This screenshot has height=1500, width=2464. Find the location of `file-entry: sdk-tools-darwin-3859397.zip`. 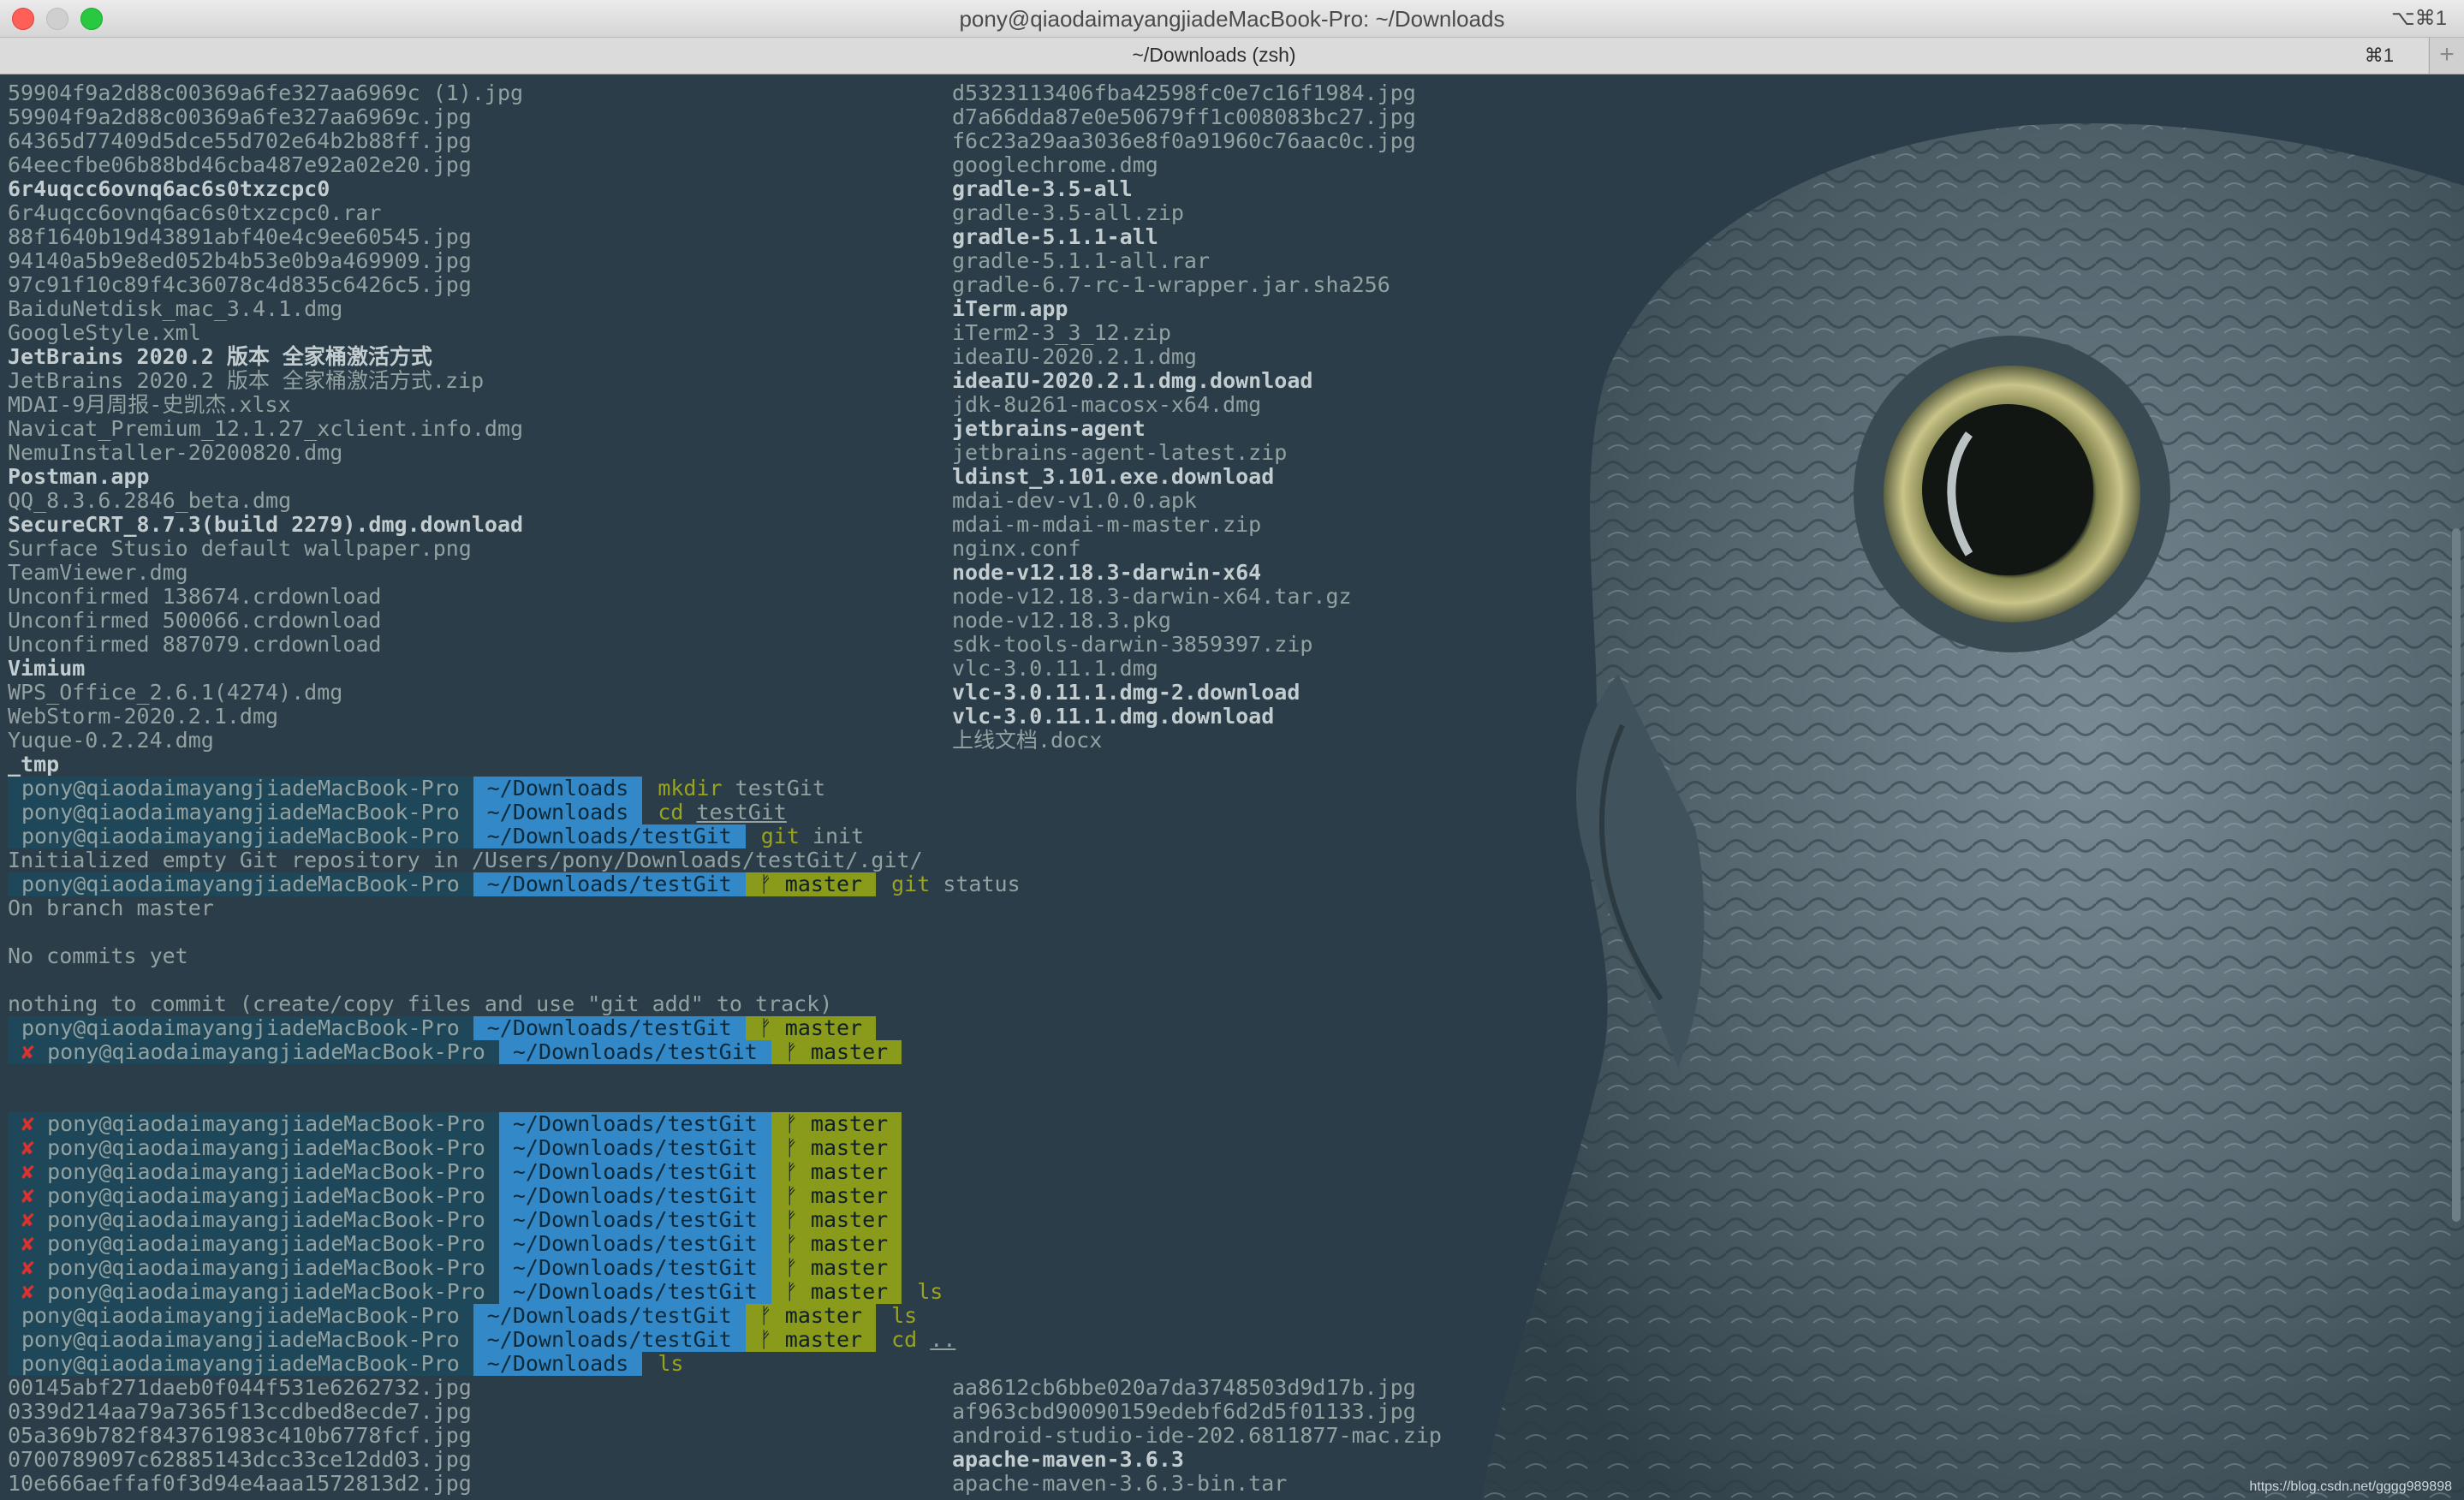

file-entry: sdk-tools-darwin-3859397.zip is located at coordinates (1133, 644).